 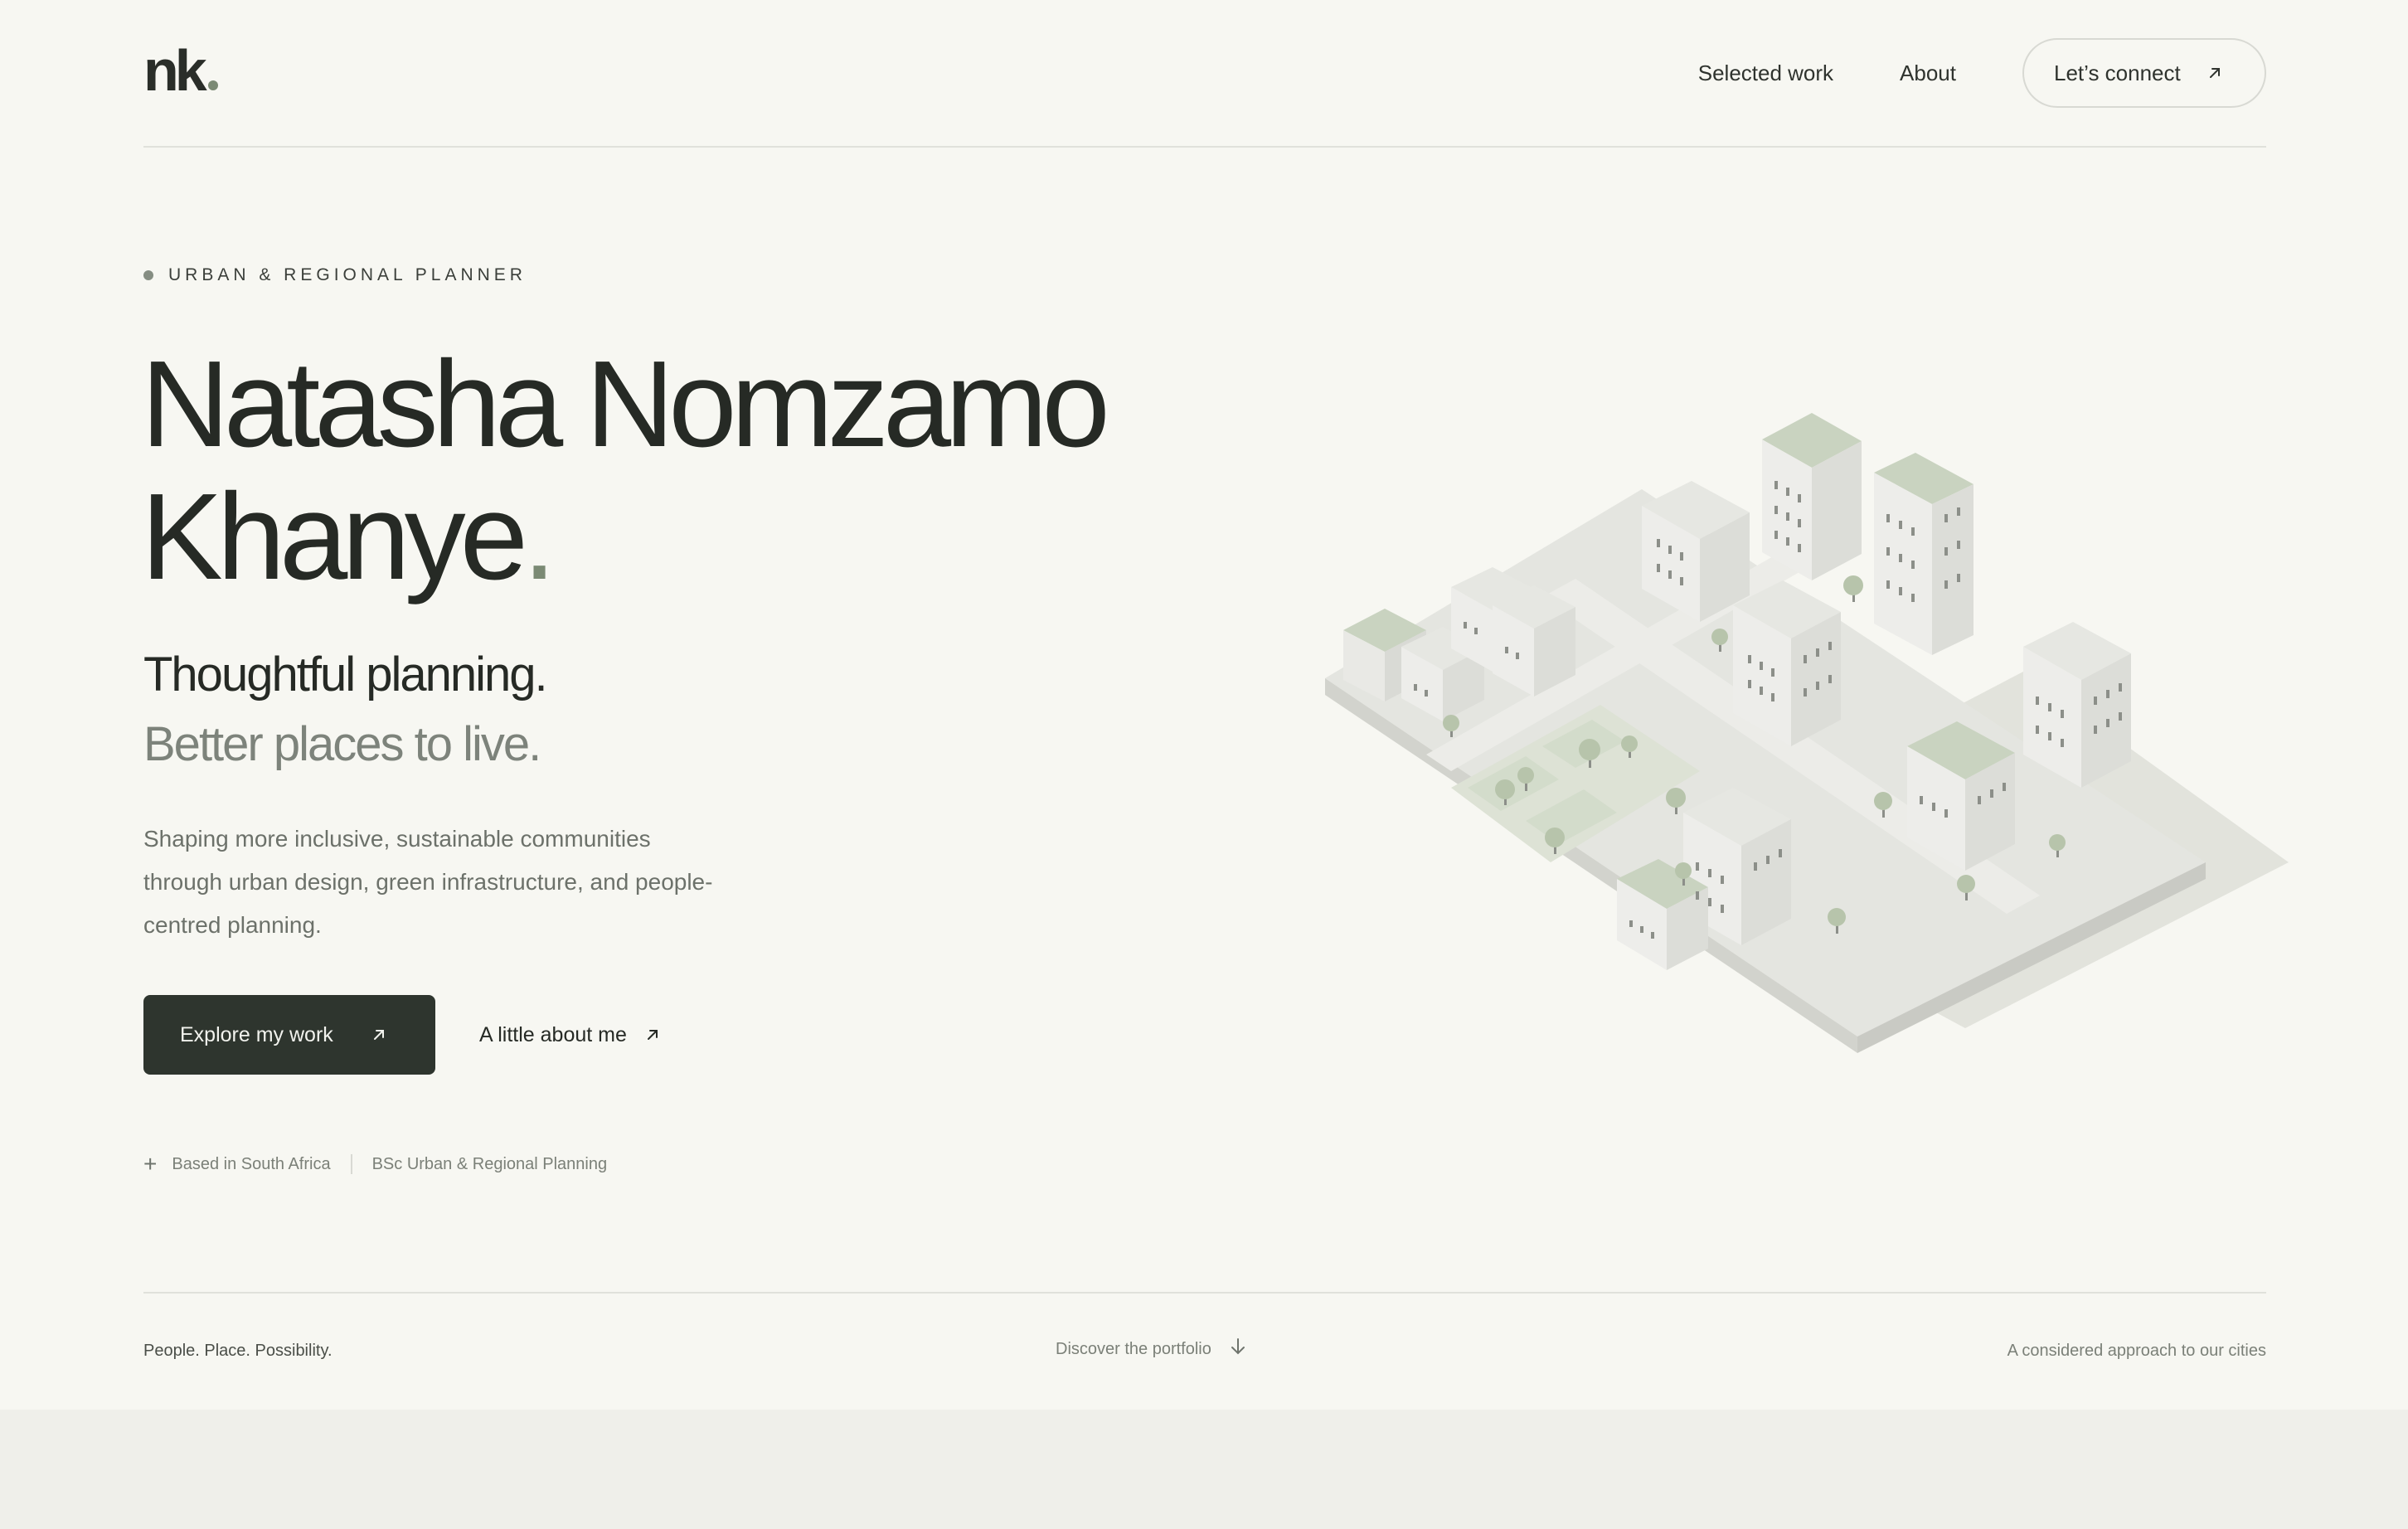 I want to click on meta-divider, so click(x=351, y=1164).